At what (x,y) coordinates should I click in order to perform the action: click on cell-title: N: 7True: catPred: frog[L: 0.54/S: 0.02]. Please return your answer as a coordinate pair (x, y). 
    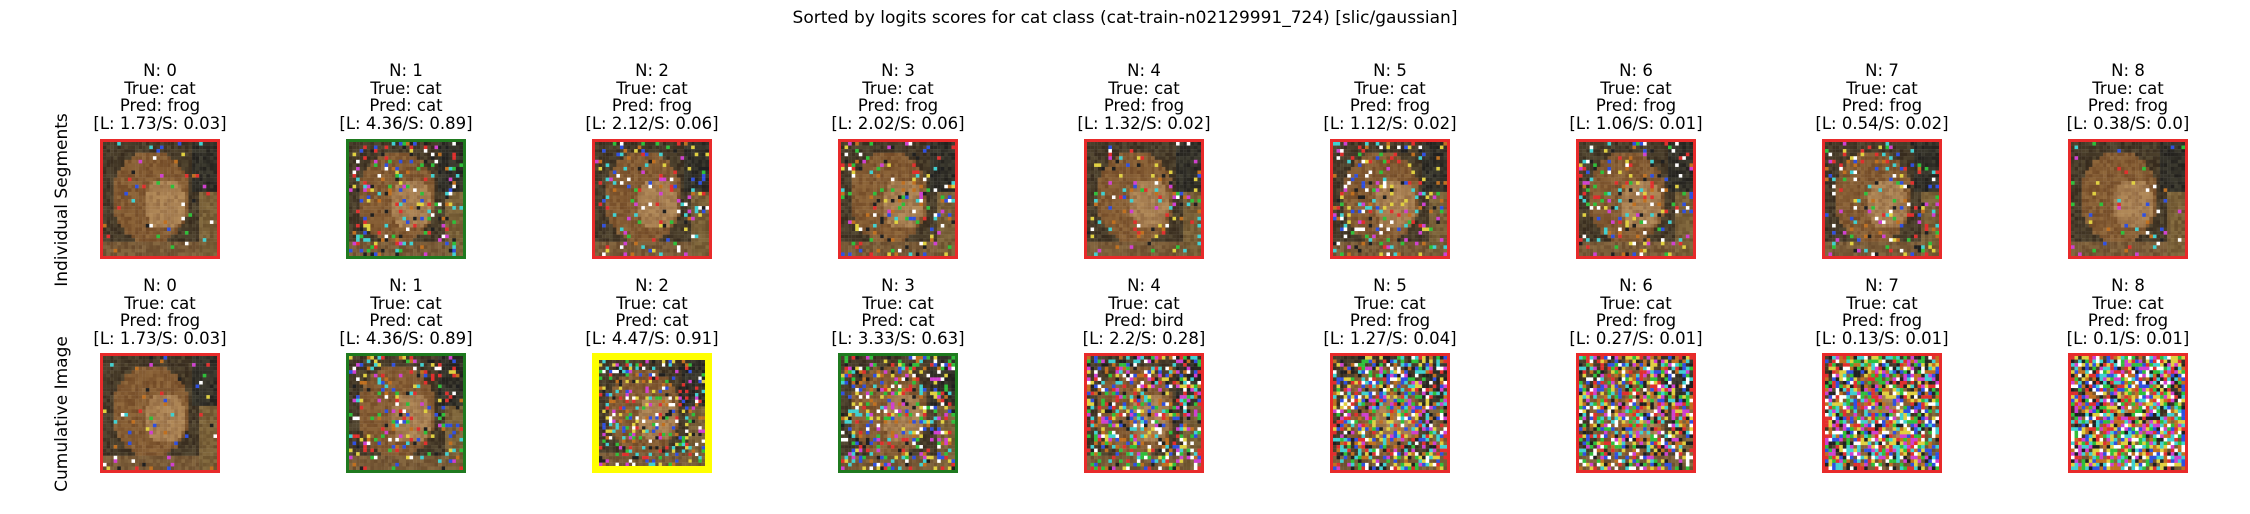
    Looking at the image, I should click on (1882, 97).